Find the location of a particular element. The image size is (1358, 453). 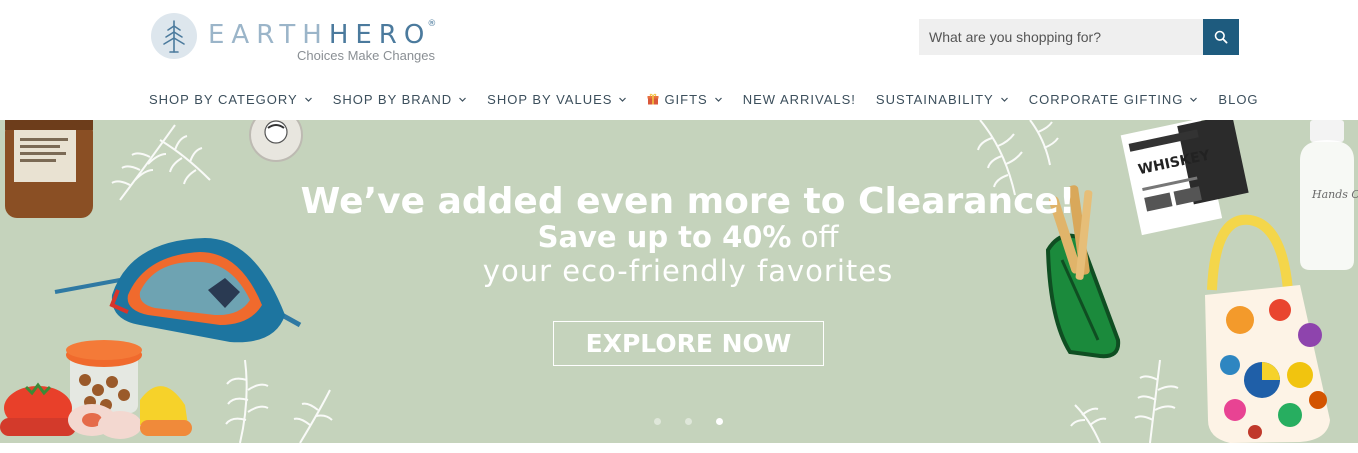

explore-now-button: EXPLORE NOW is located at coordinates (688, 343).